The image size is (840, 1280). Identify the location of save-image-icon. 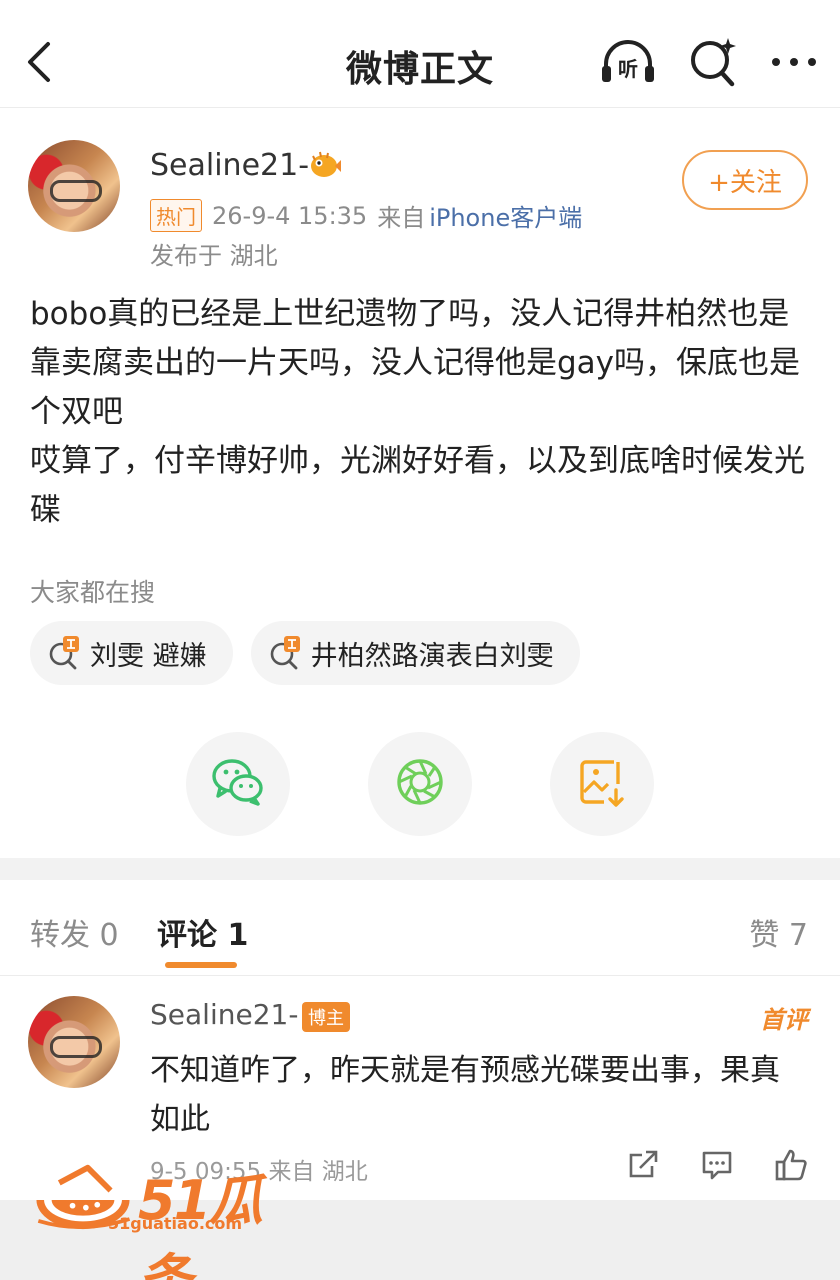
(602, 784).